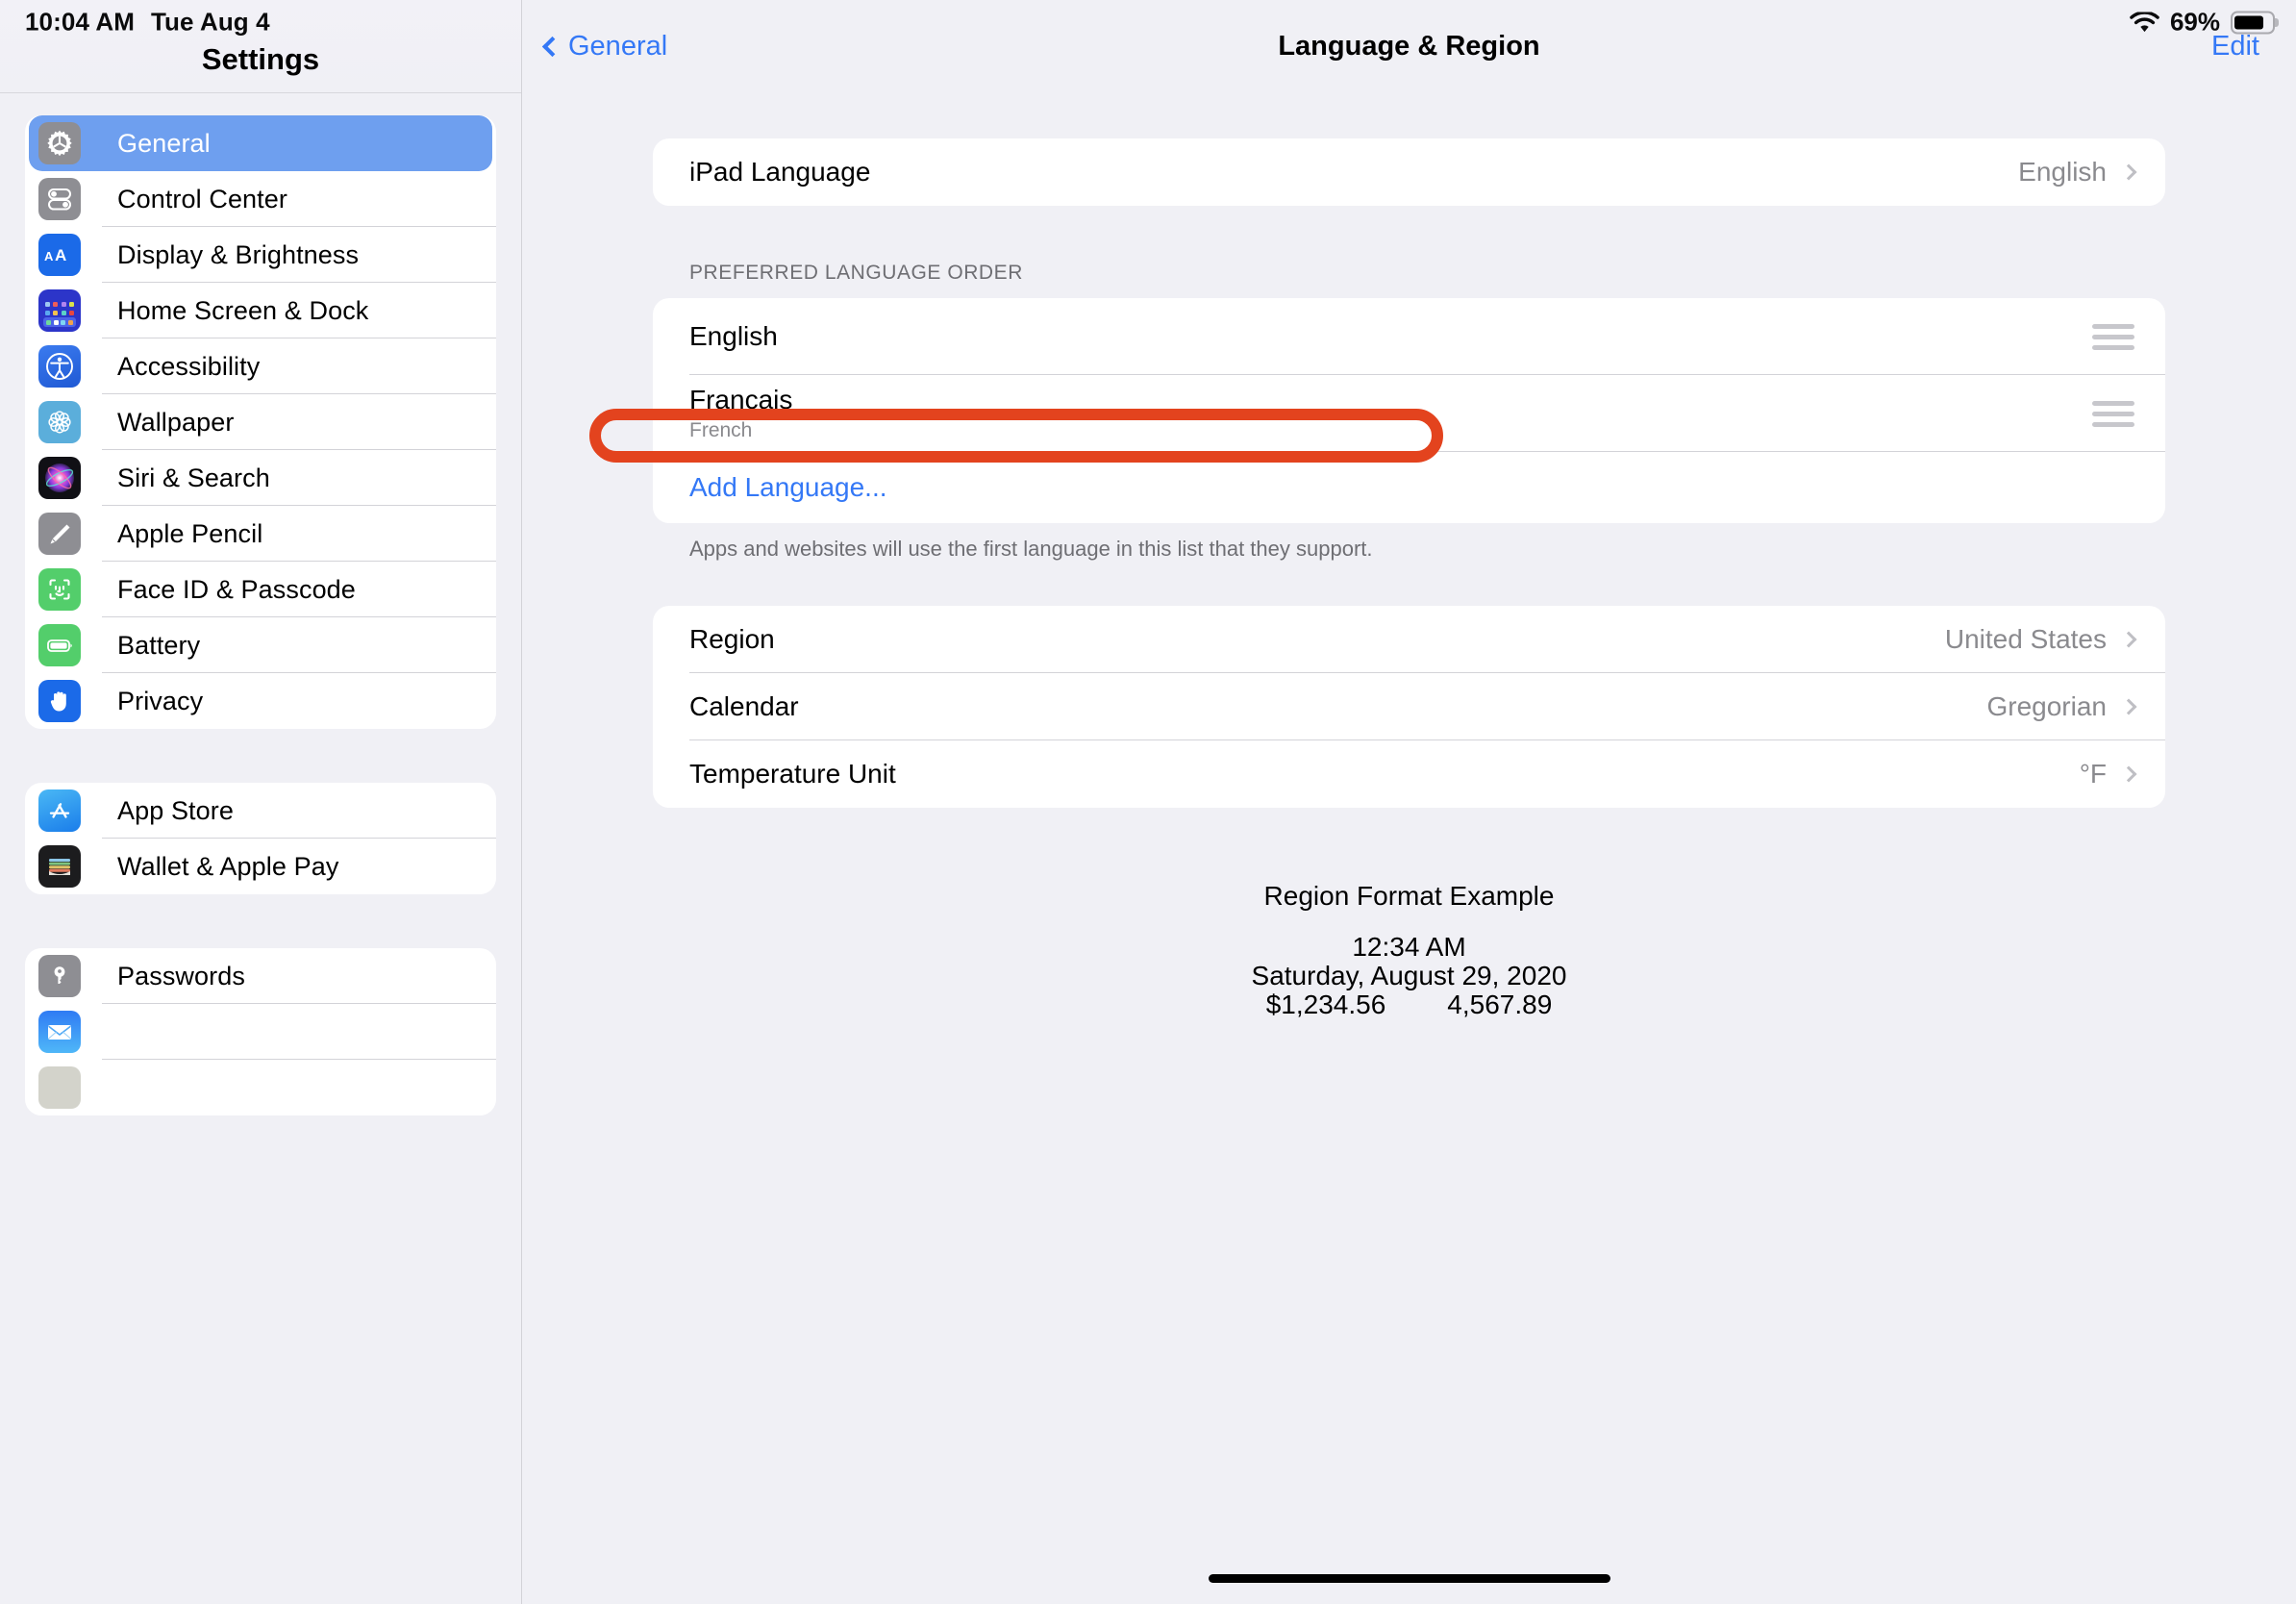 The width and height of the screenshot is (2296, 1604). I want to click on row-label: iPad Language, so click(780, 172).